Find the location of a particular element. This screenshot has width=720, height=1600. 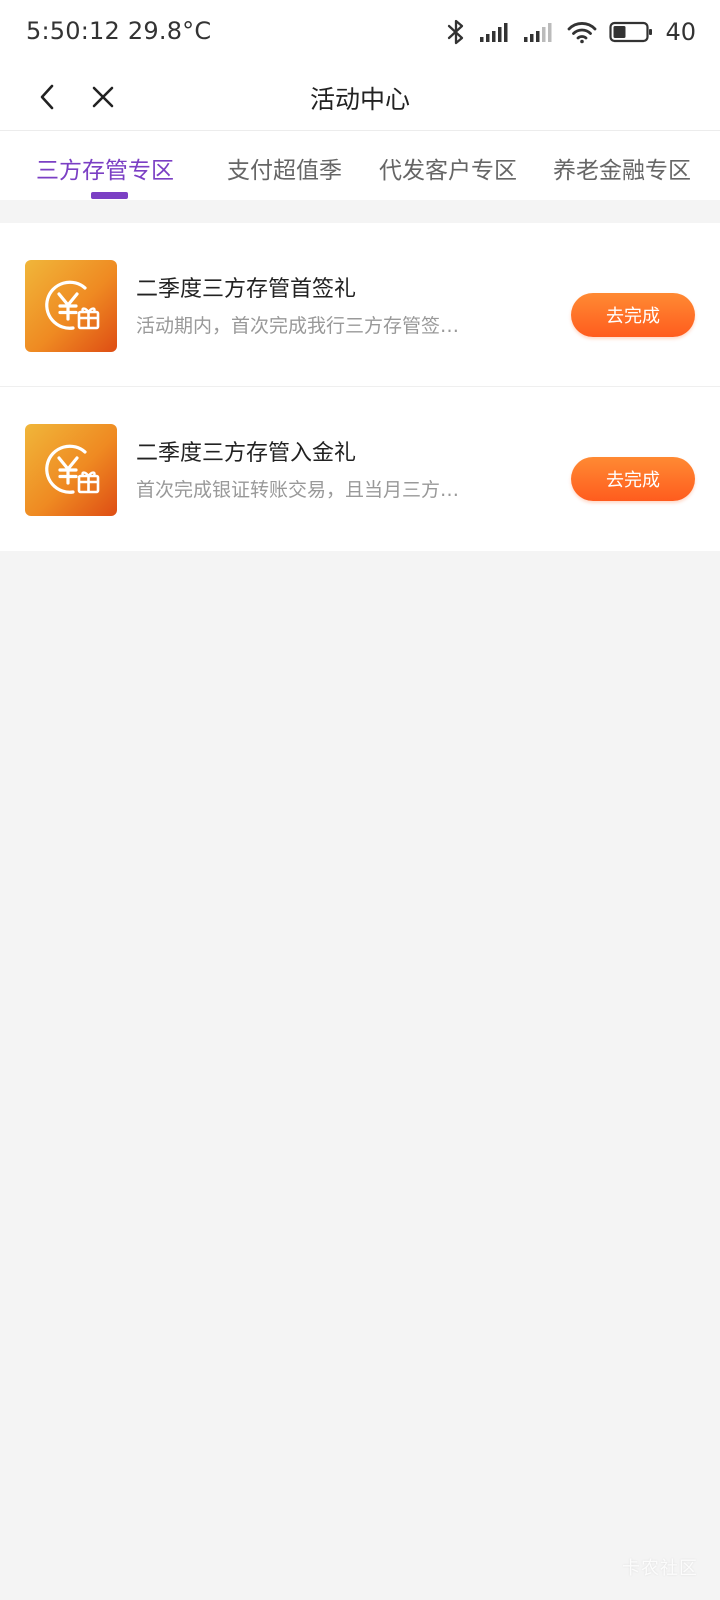

back-button is located at coordinates (47, 97).